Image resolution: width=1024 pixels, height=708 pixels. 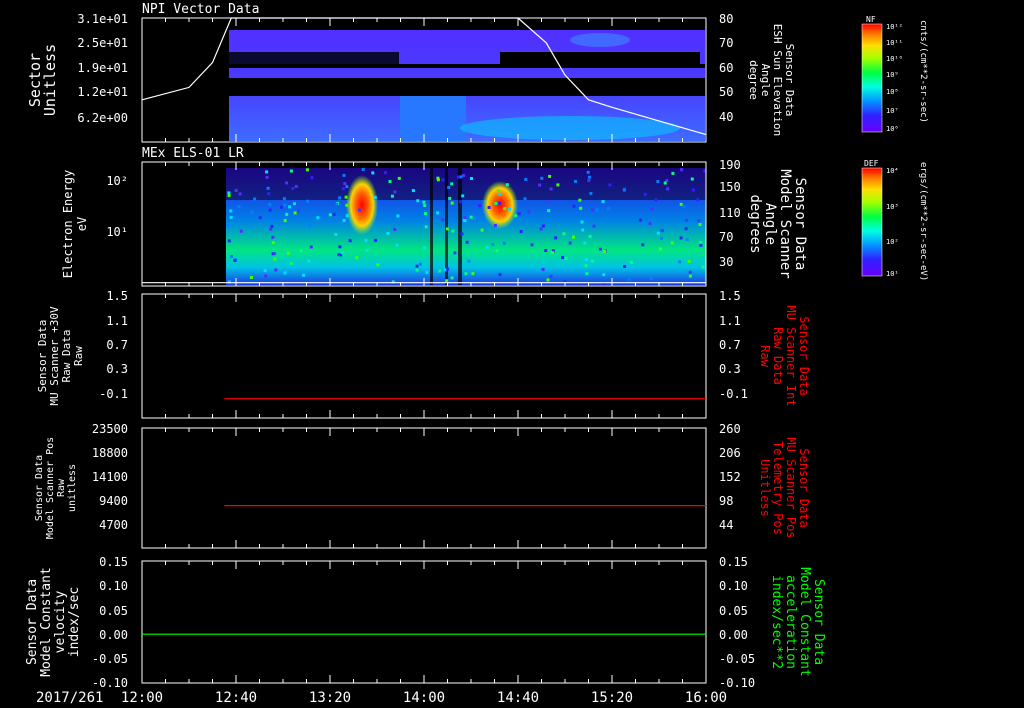 What do you see at coordinates (726, 19) in the screenshot?
I see `y-tick-label-right: 80` at bounding box center [726, 19].